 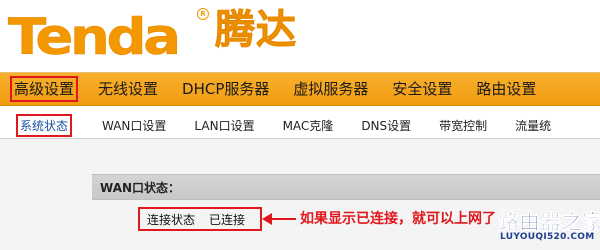 I want to click on sub-menu-bar: 系统状态 WAN口设置 LAN口设置 MAC克隆 DNS设置 带宽控制 流量统, so click(x=300, y=125).